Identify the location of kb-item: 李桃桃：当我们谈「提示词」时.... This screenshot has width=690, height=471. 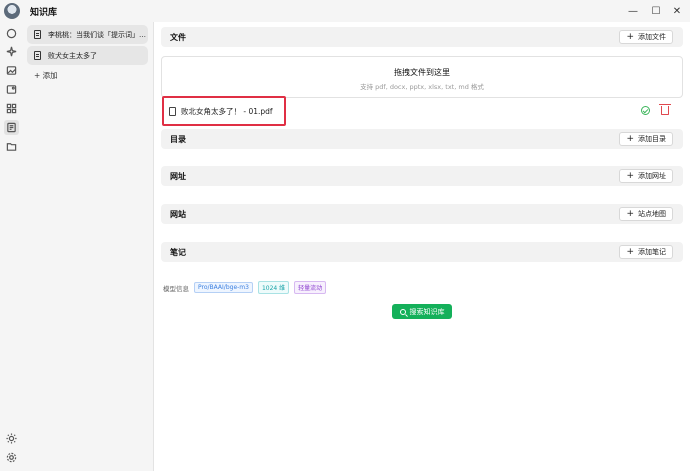
(87, 34).